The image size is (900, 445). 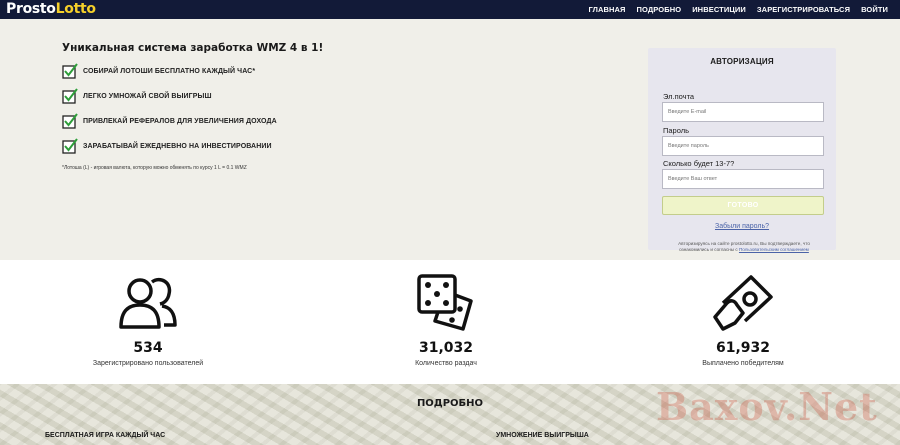 What do you see at coordinates (193, 48) in the screenshot?
I see `hero-title: Уникальная система заработка WMZ 4 в 1!` at bounding box center [193, 48].